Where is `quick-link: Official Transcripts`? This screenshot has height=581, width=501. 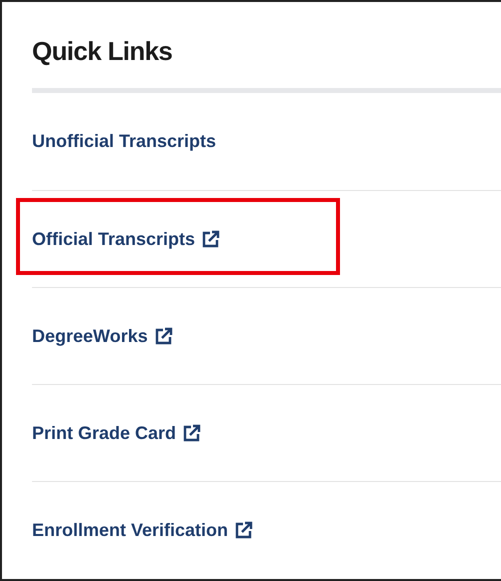 quick-link: Official Transcripts is located at coordinates (127, 239).